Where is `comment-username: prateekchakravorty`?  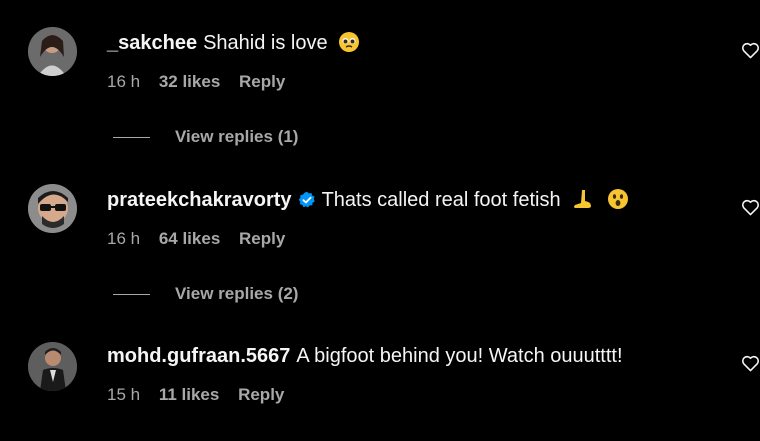
comment-username: prateekchakravorty is located at coordinates (199, 200).